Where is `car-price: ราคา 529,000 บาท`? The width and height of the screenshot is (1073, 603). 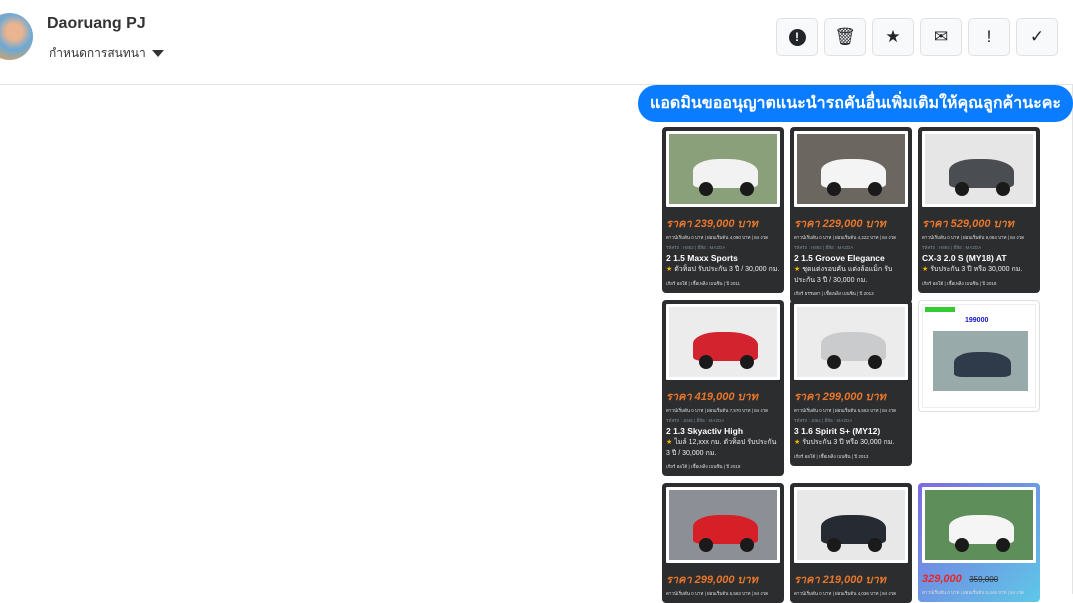 car-price: ราคา 529,000 บาท is located at coordinates (968, 224).